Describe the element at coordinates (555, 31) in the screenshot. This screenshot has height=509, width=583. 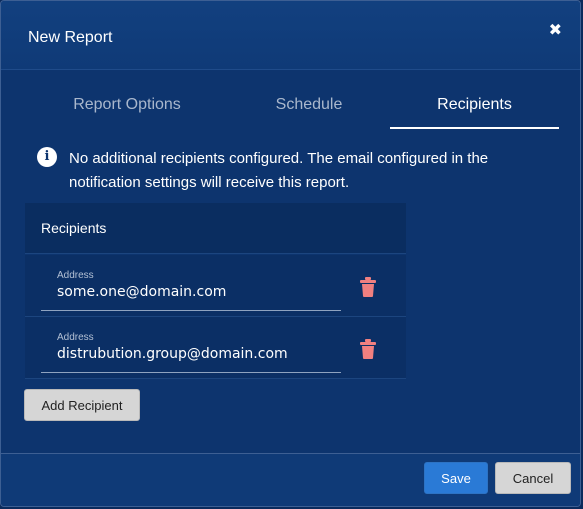
I see `close-icon: ✖` at that location.